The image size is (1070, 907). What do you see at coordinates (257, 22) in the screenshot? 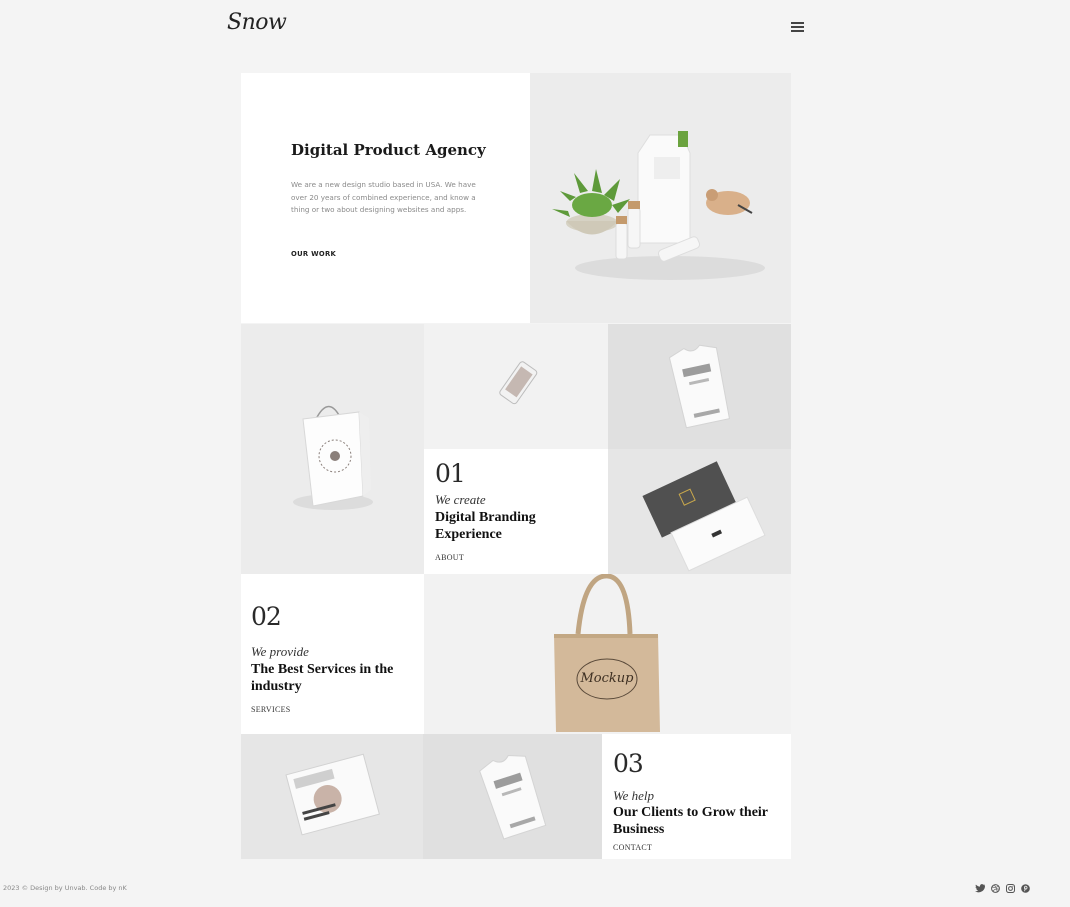
I see `logo: Snow` at bounding box center [257, 22].